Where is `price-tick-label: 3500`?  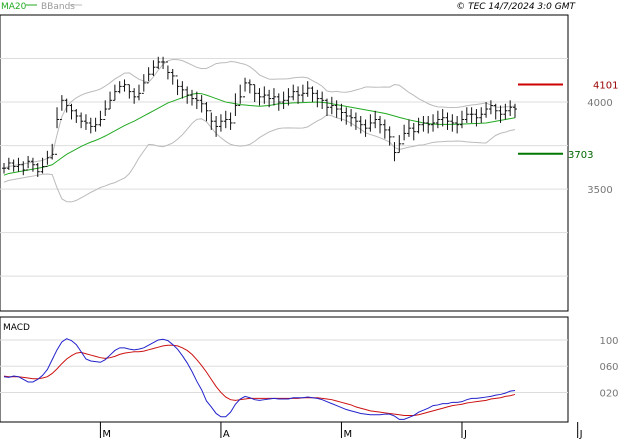 price-tick-label: 3500 is located at coordinates (599, 190).